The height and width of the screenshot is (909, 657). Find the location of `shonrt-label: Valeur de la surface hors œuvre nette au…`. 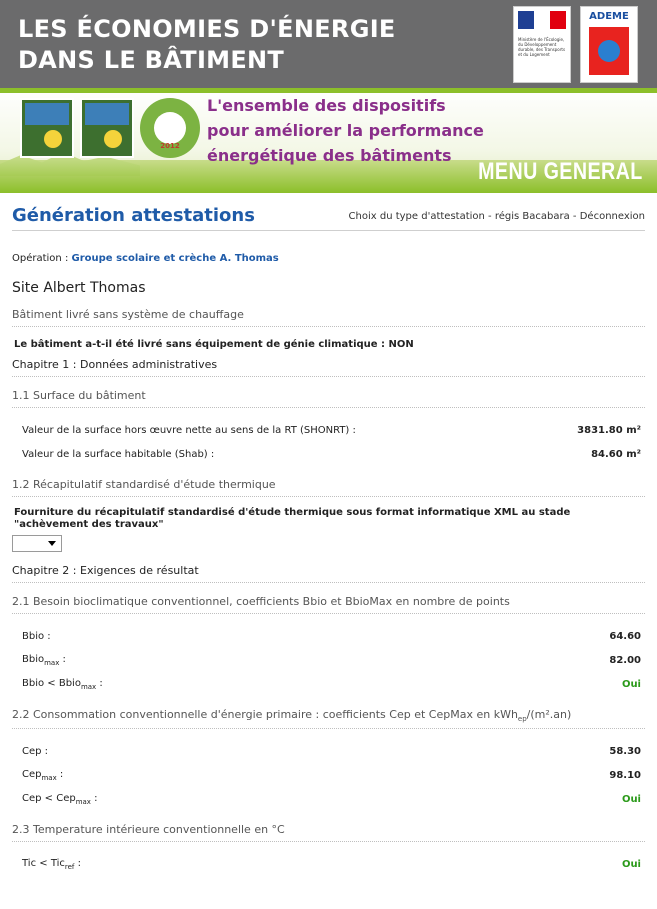

shonrt-label: Valeur de la surface hors œuvre nette au… is located at coordinates (189, 430).